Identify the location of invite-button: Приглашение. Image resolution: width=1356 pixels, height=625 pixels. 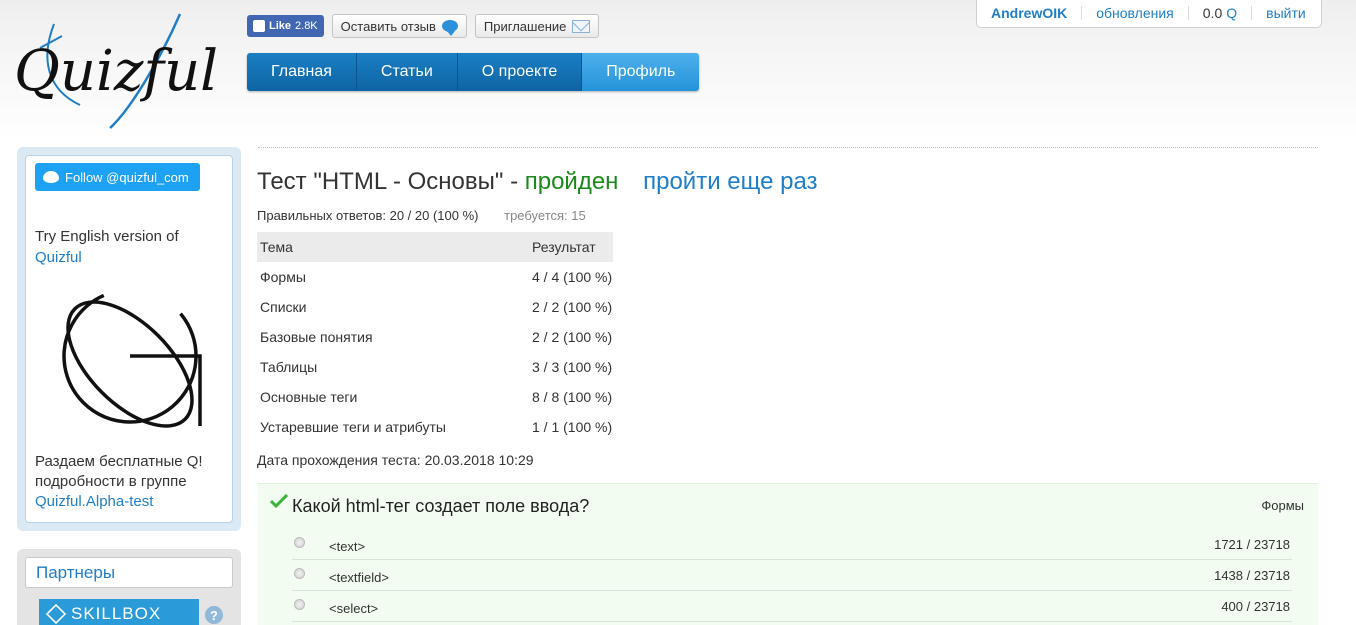
(537, 26).